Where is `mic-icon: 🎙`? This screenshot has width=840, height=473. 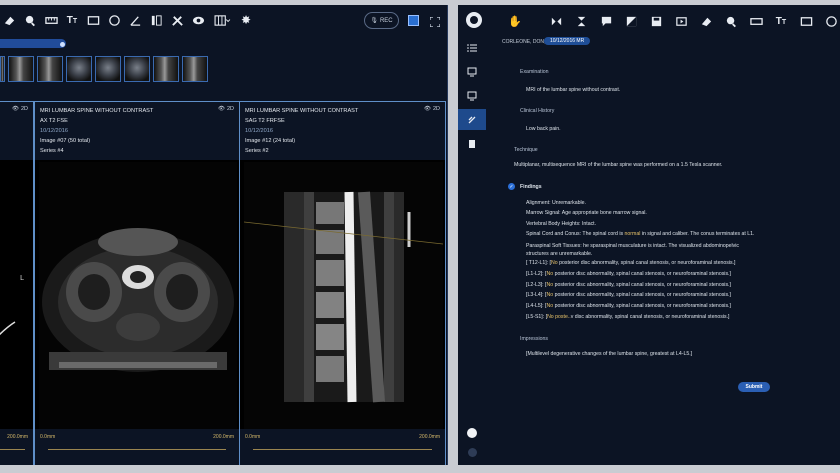
mic-icon: 🎙 is located at coordinates (374, 21).